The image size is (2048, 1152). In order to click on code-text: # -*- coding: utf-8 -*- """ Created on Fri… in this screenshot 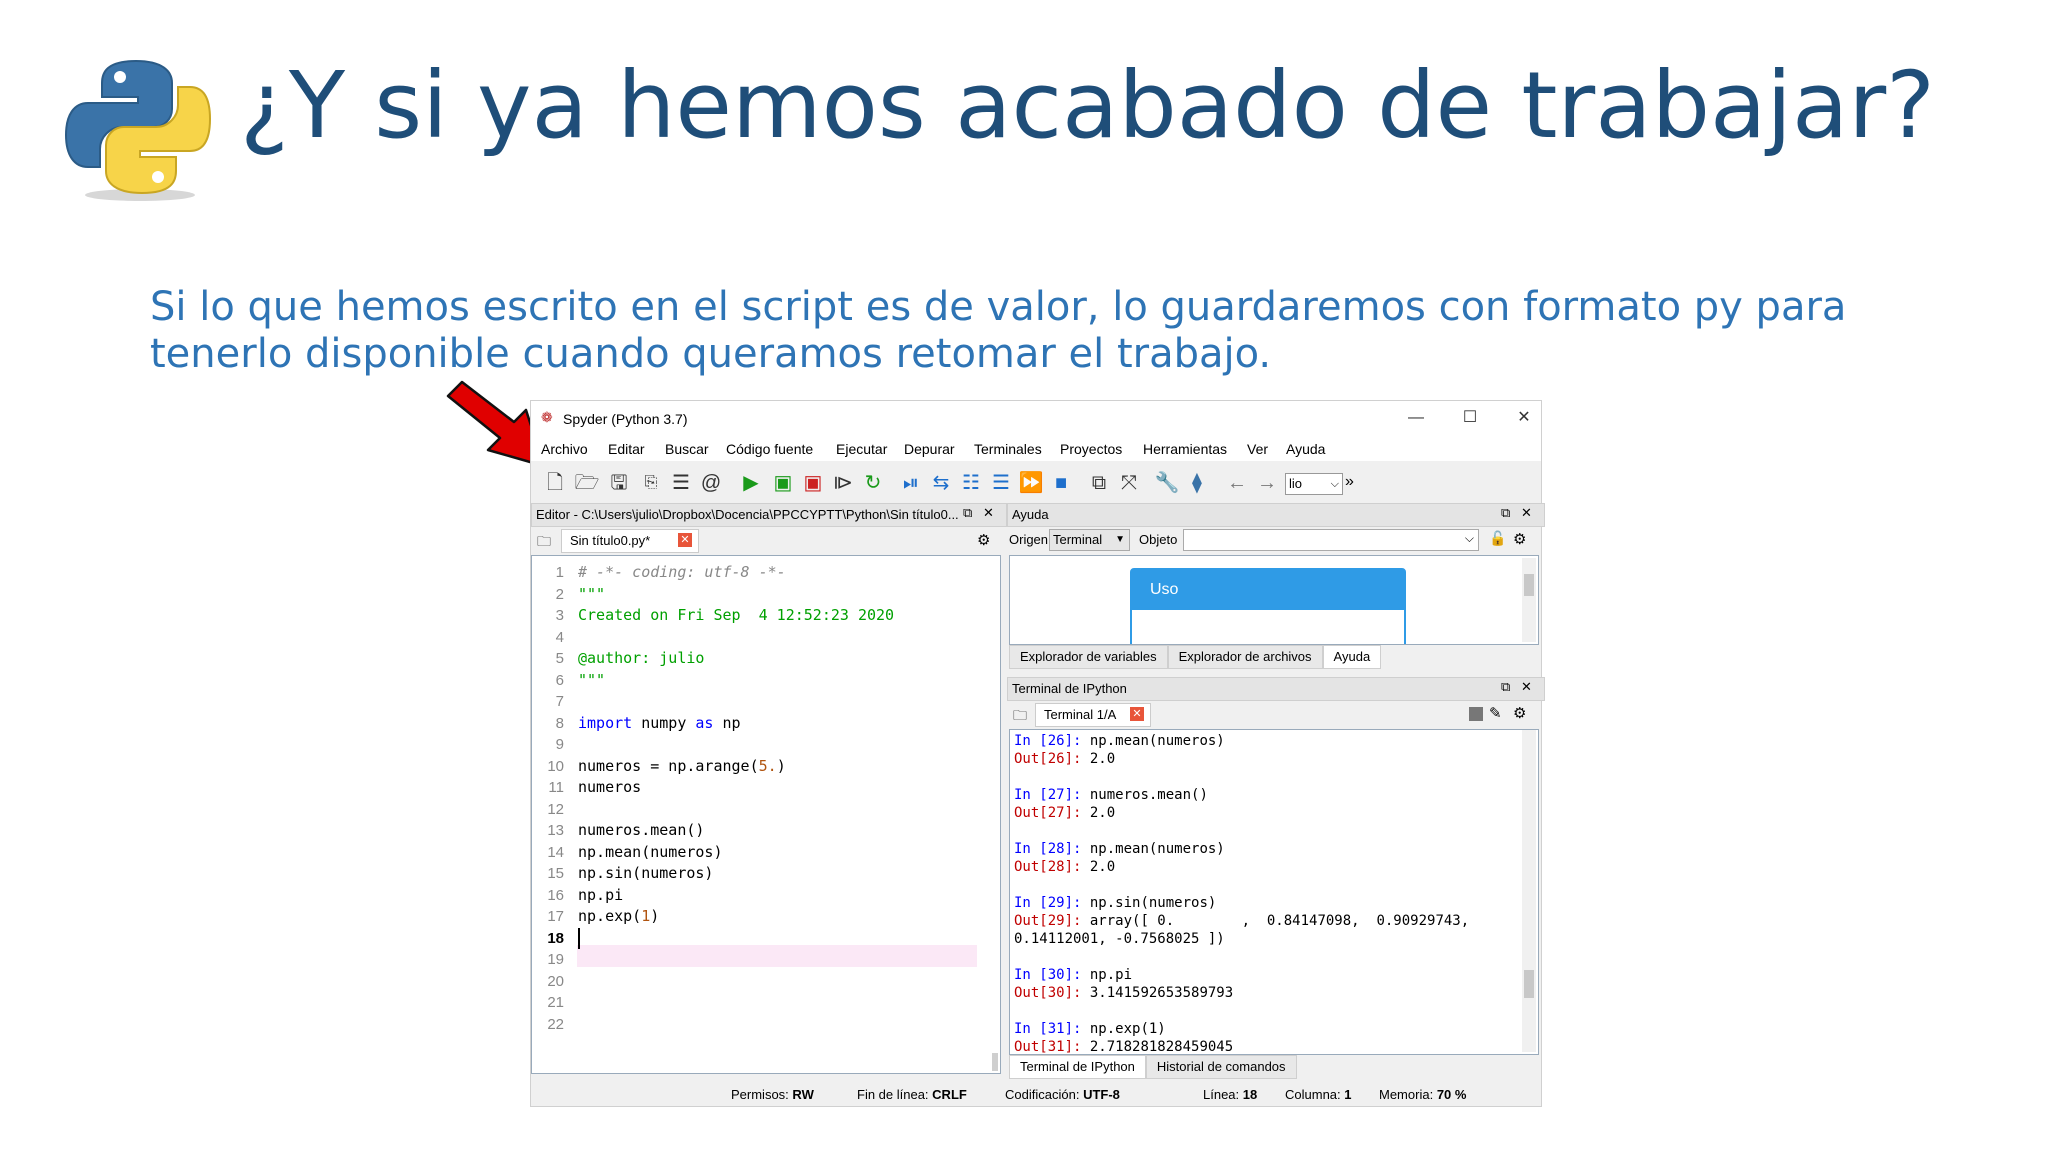, I will do `click(736, 798)`.